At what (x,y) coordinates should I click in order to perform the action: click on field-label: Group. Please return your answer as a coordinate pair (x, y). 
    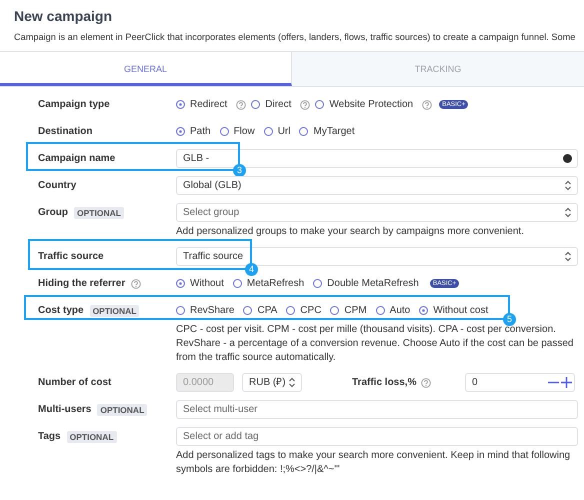
    Looking at the image, I should click on (53, 212).